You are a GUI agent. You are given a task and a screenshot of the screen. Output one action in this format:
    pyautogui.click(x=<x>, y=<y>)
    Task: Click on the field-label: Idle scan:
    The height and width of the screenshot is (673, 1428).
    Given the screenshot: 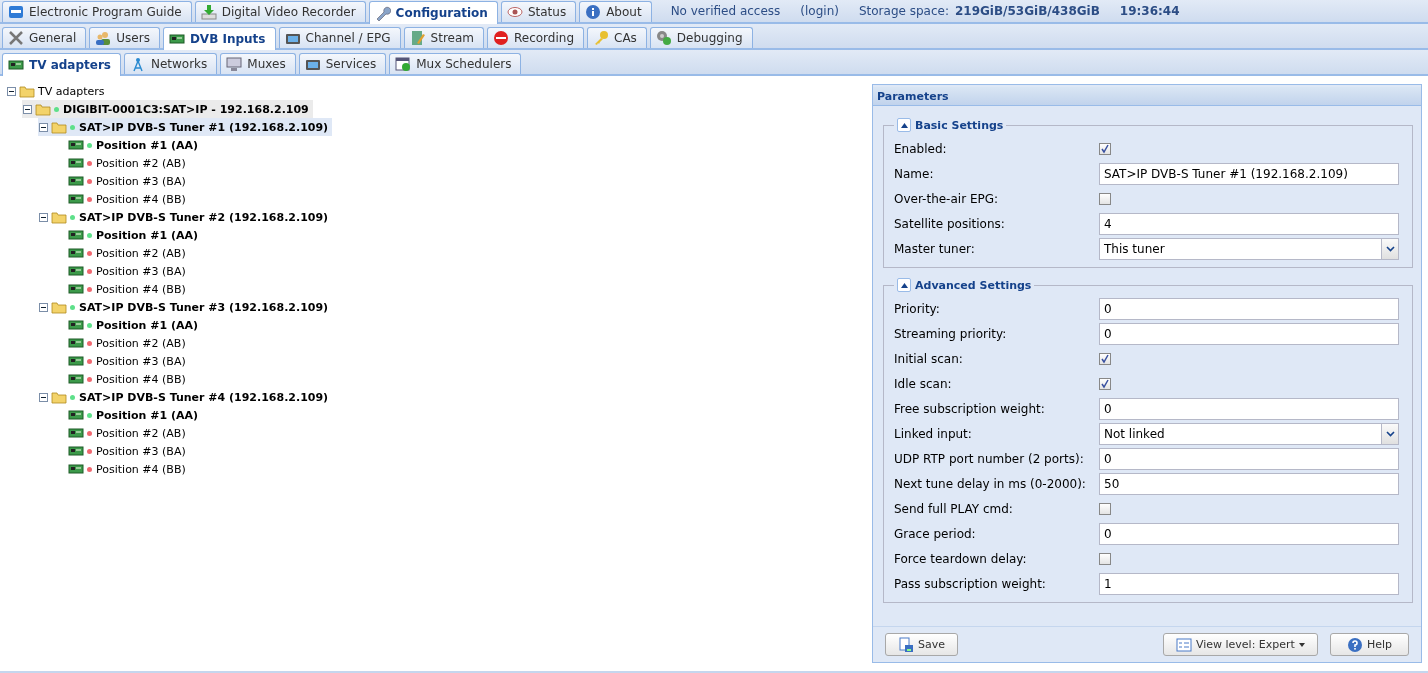 What is the action you would take?
    pyautogui.click(x=923, y=383)
    